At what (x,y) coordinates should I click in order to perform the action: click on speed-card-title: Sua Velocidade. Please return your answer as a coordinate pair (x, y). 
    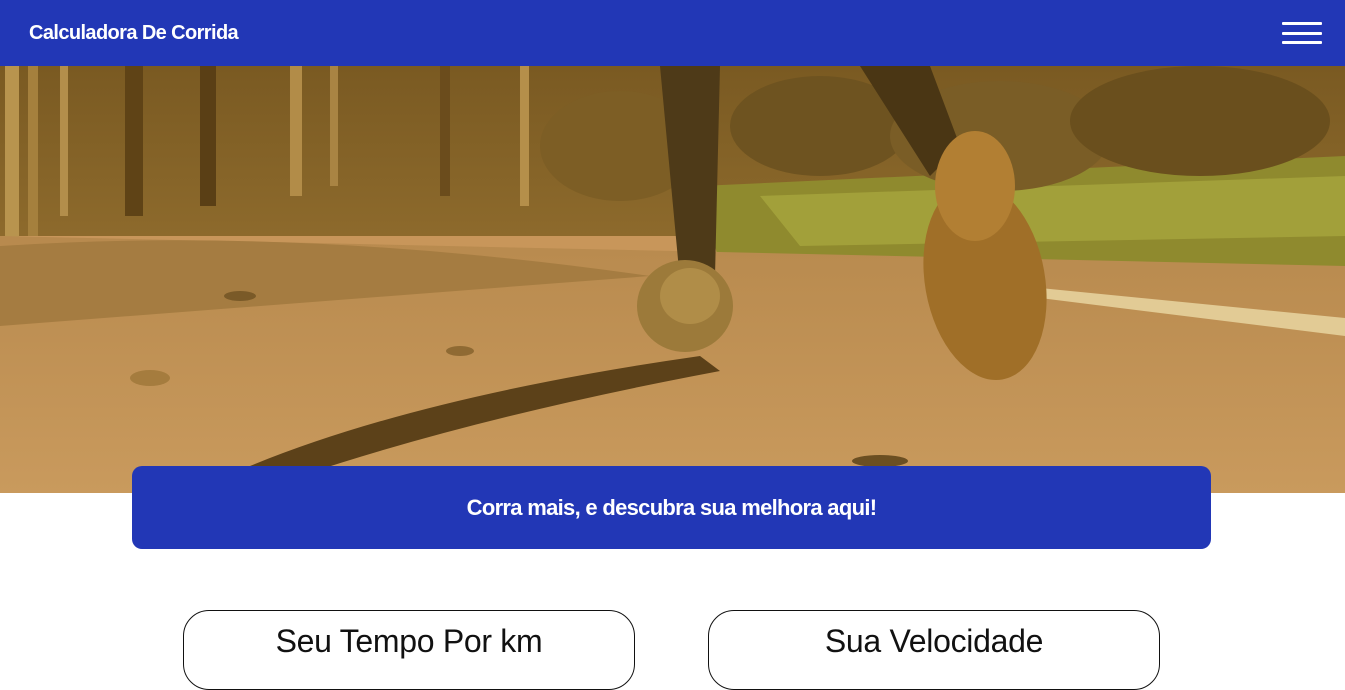
    Looking at the image, I should click on (934, 641).